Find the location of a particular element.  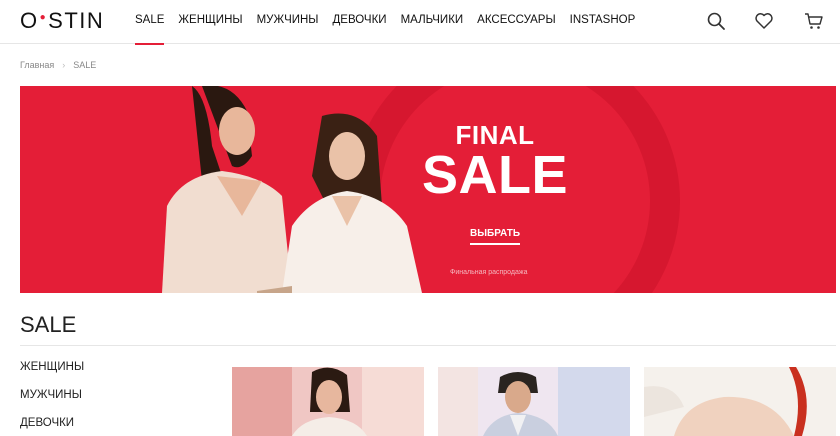

sidebar-item-women: ЖЕНЩИНЫ is located at coordinates (52, 367).